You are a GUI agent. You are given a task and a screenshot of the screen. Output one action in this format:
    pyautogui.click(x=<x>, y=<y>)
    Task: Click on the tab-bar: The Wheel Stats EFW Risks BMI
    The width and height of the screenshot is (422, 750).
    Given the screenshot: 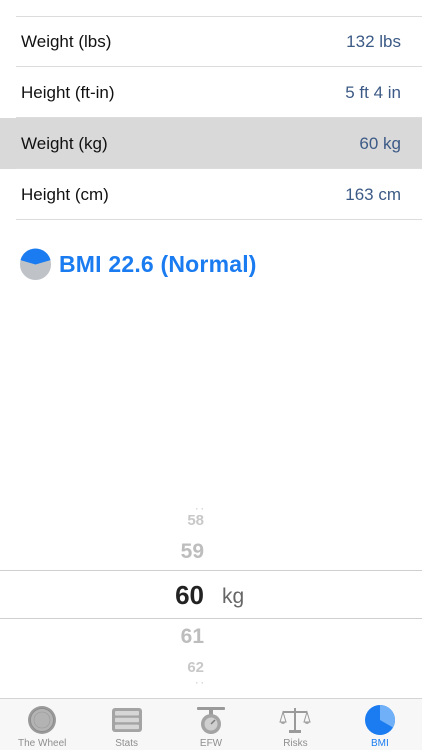 What is the action you would take?
    pyautogui.click(x=211, y=724)
    